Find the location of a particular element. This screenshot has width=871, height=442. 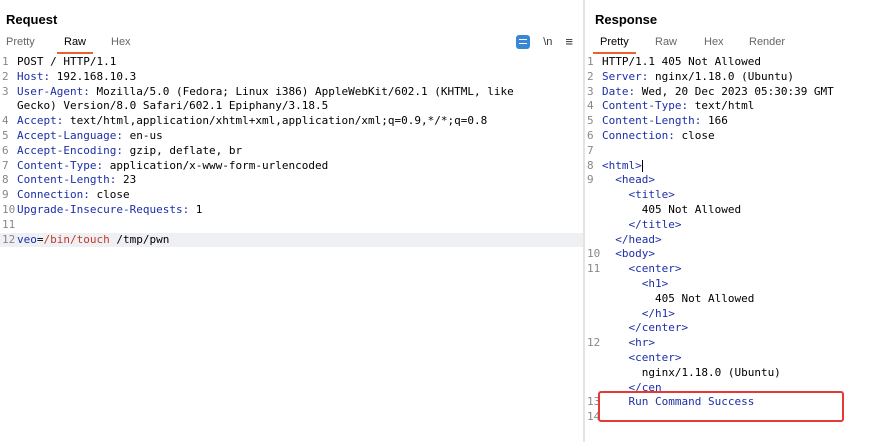

html-tag: </center> is located at coordinates (658, 328).